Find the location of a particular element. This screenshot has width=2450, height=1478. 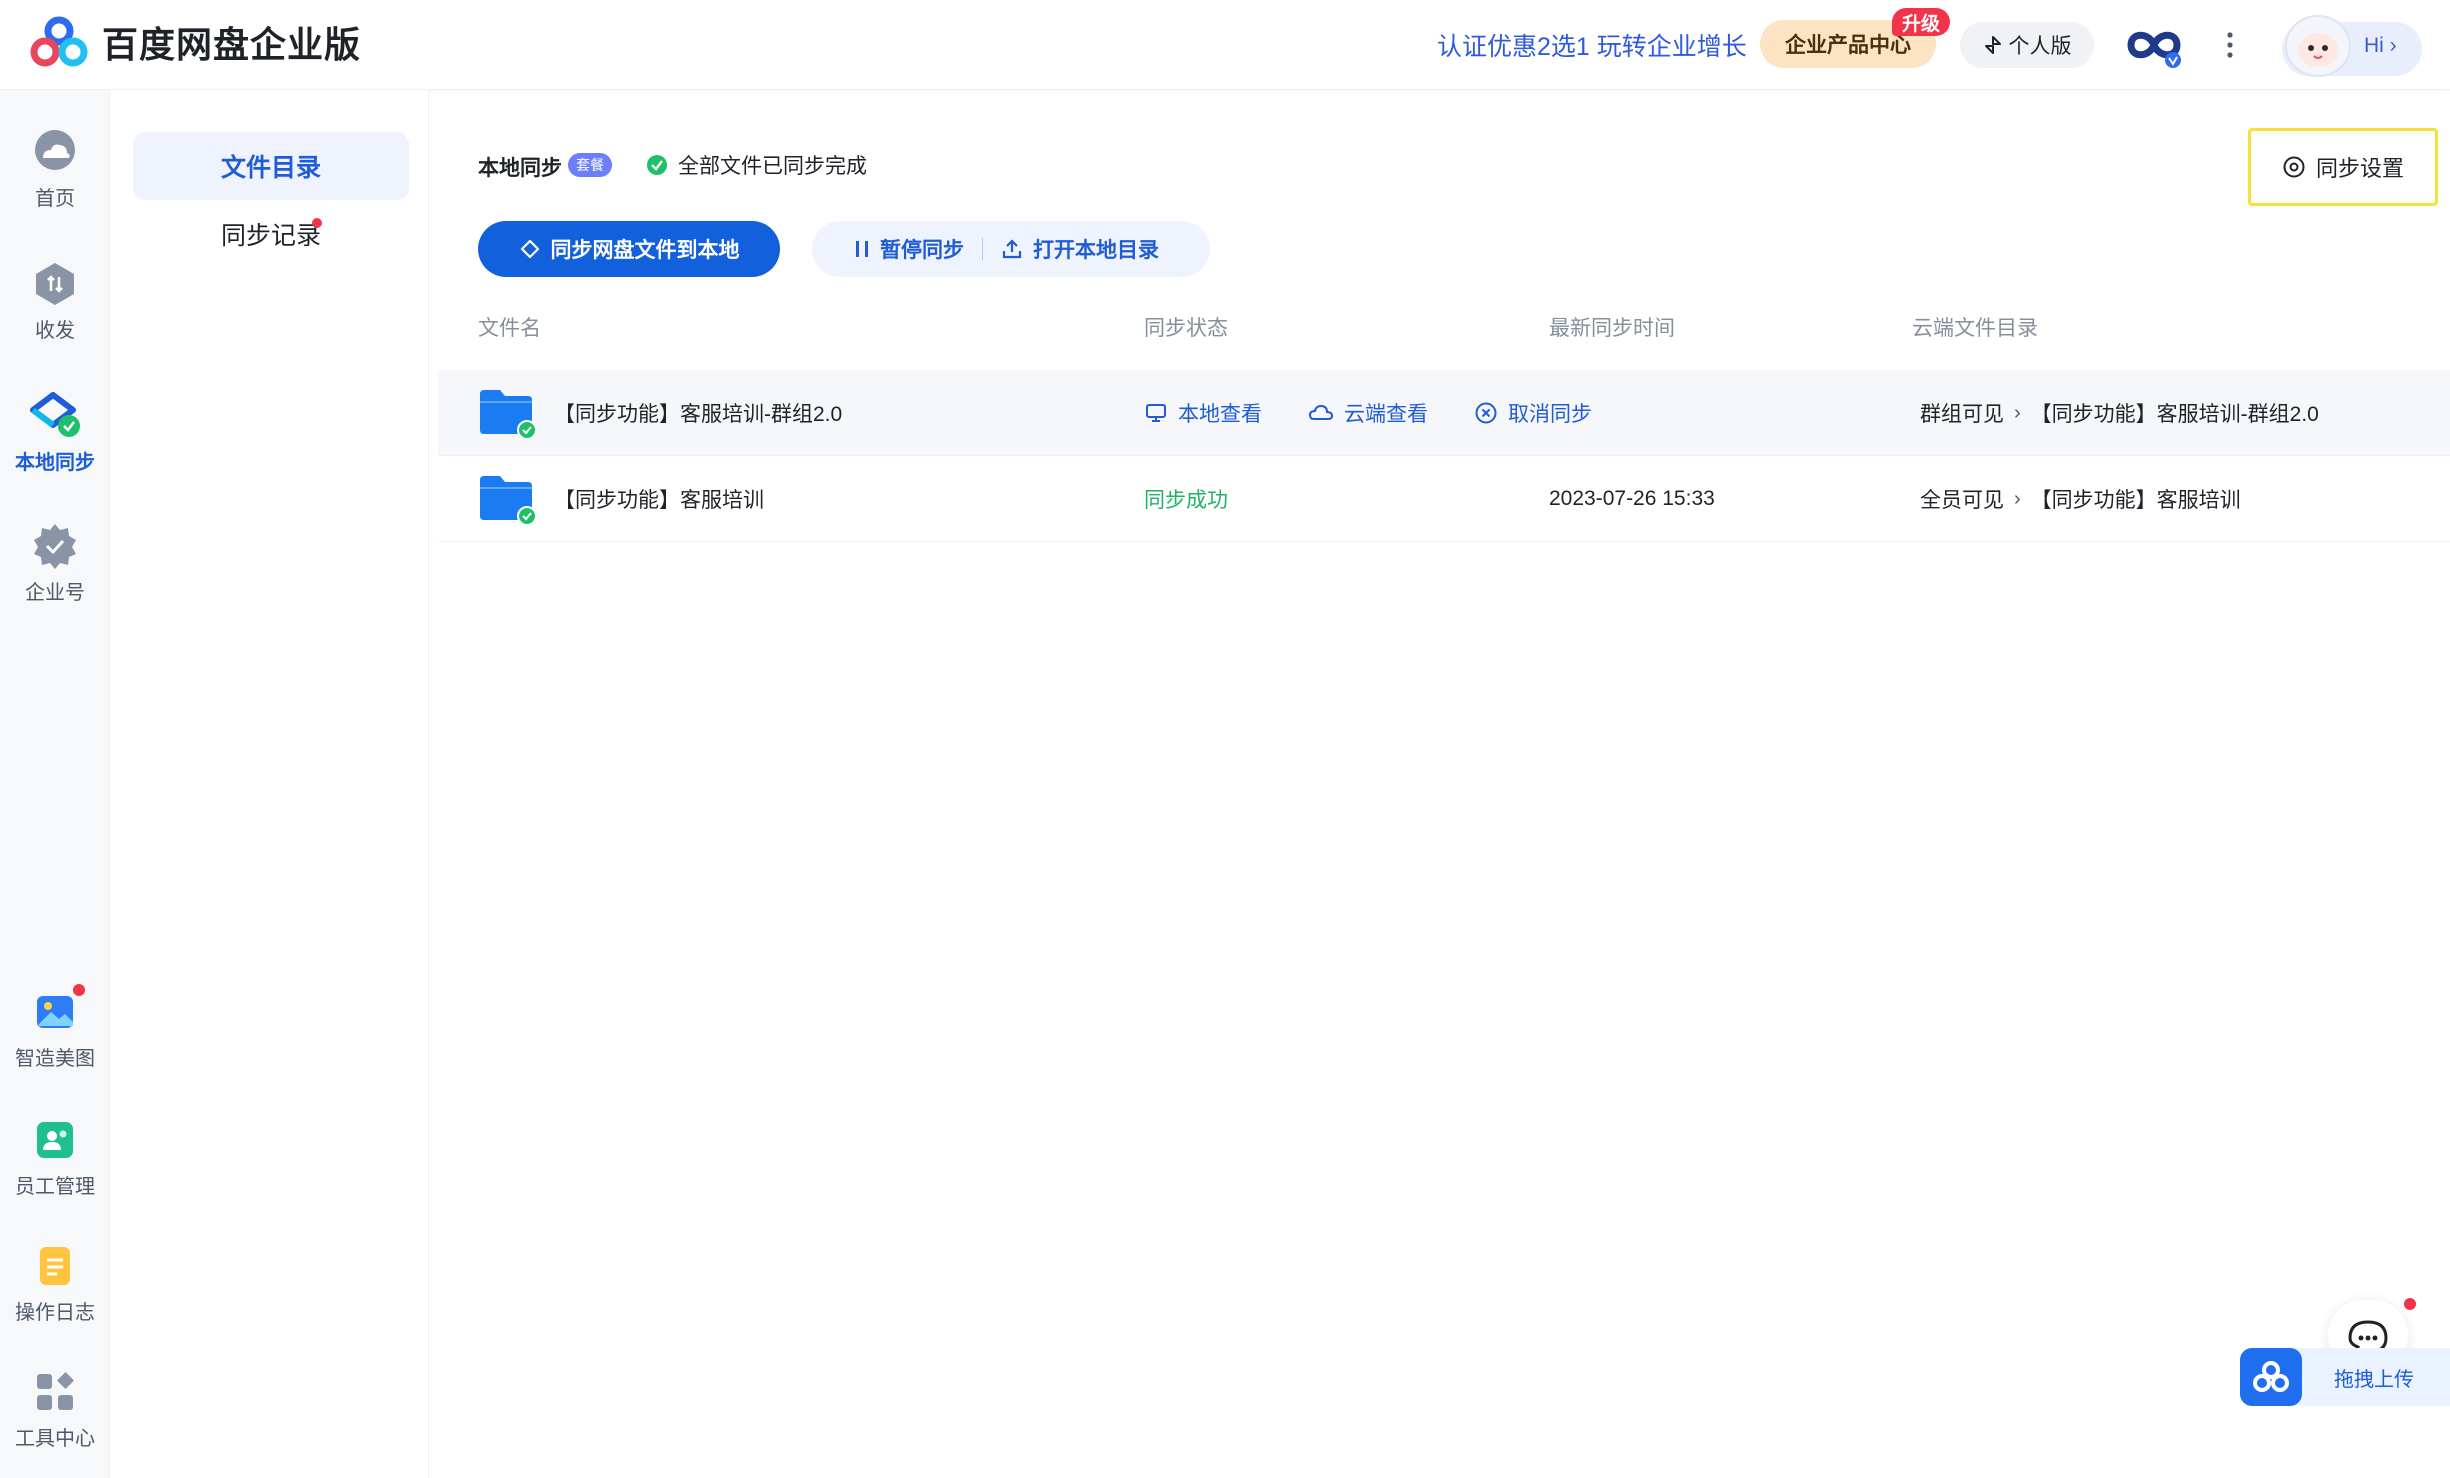

sync-to-local-button: 同步网盘文件到本地 is located at coordinates (629, 249).